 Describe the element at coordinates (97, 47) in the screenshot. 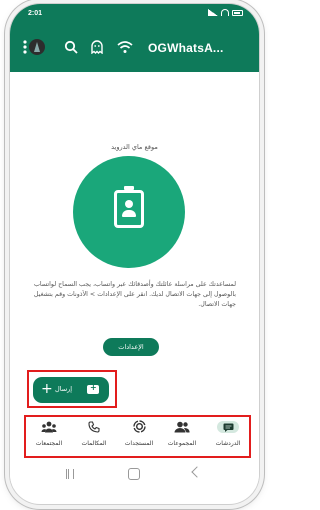

I see `ghost-icon` at that location.